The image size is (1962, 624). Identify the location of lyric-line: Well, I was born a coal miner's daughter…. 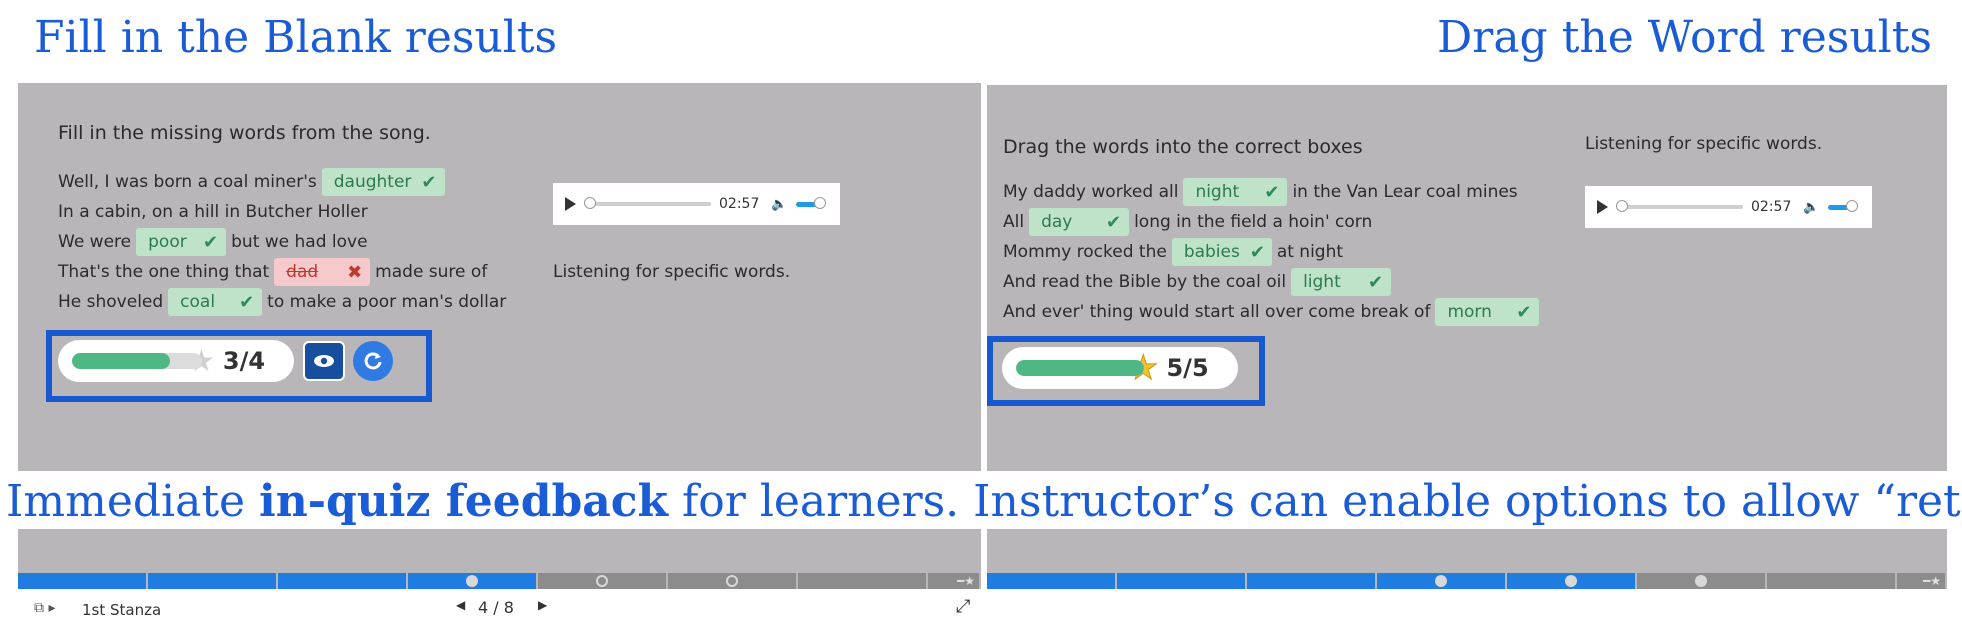
(254, 182).